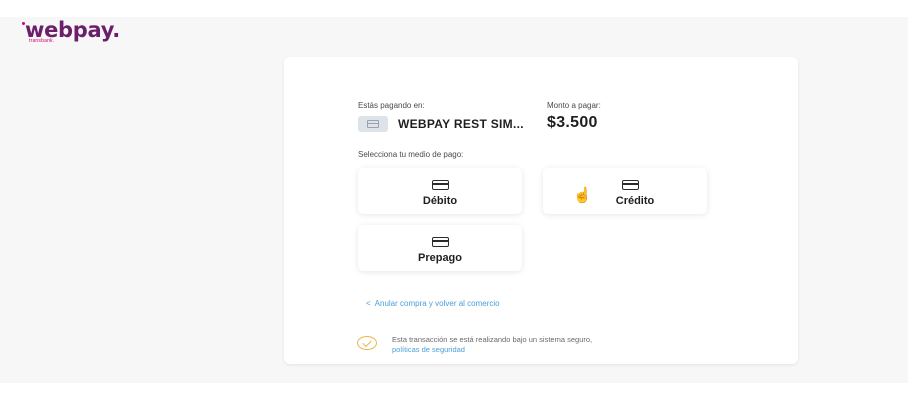 The height and width of the screenshot is (400, 908). I want to click on method-label: Prepago, so click(439, 258).